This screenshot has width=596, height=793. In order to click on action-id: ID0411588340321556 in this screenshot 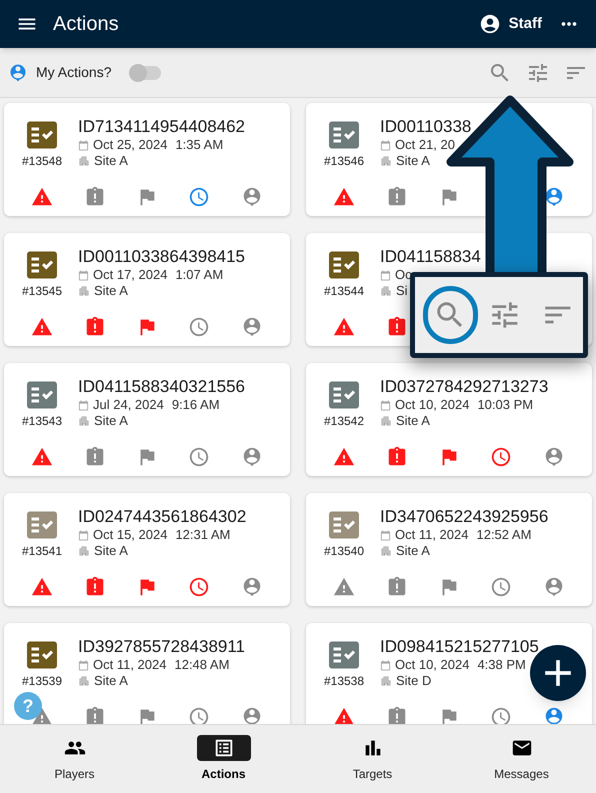, I will do `click(162, 387)`.